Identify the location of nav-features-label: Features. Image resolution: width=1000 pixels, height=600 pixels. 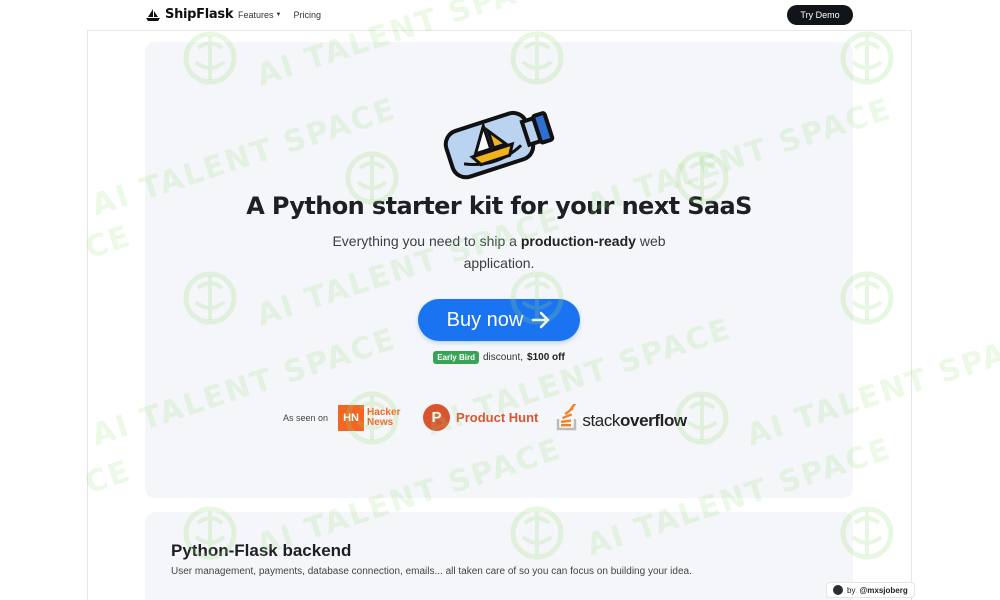
(256, 15).